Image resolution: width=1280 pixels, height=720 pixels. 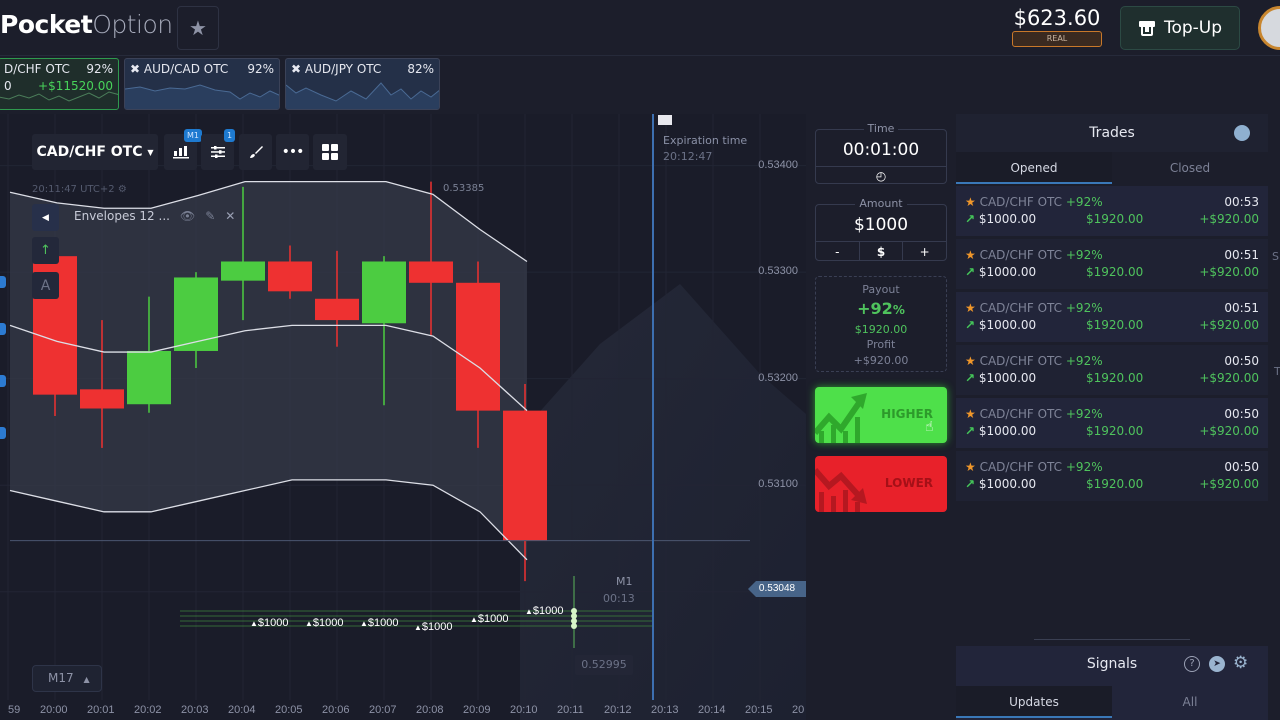 I want to click on amount-value: $1000, so click(x=881, y=225).